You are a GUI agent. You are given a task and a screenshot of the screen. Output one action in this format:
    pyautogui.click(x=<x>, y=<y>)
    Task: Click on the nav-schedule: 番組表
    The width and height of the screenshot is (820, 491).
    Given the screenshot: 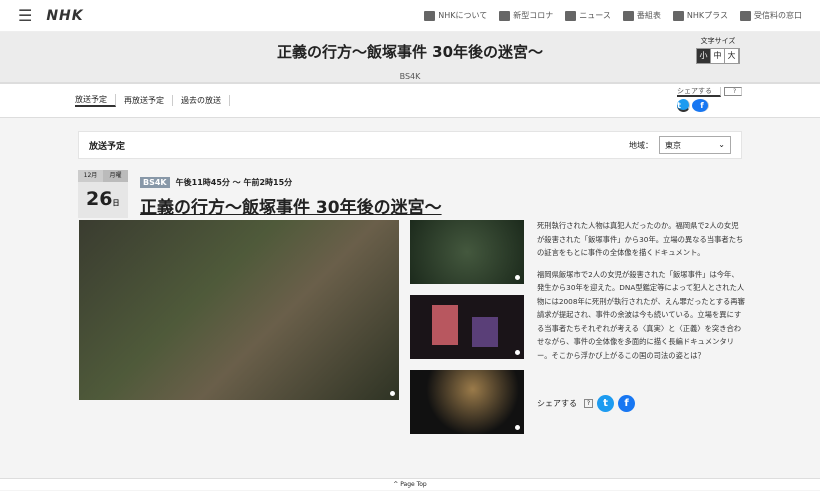 What is the action you would take?
    pyautogui.click(x=641, y=15)
    